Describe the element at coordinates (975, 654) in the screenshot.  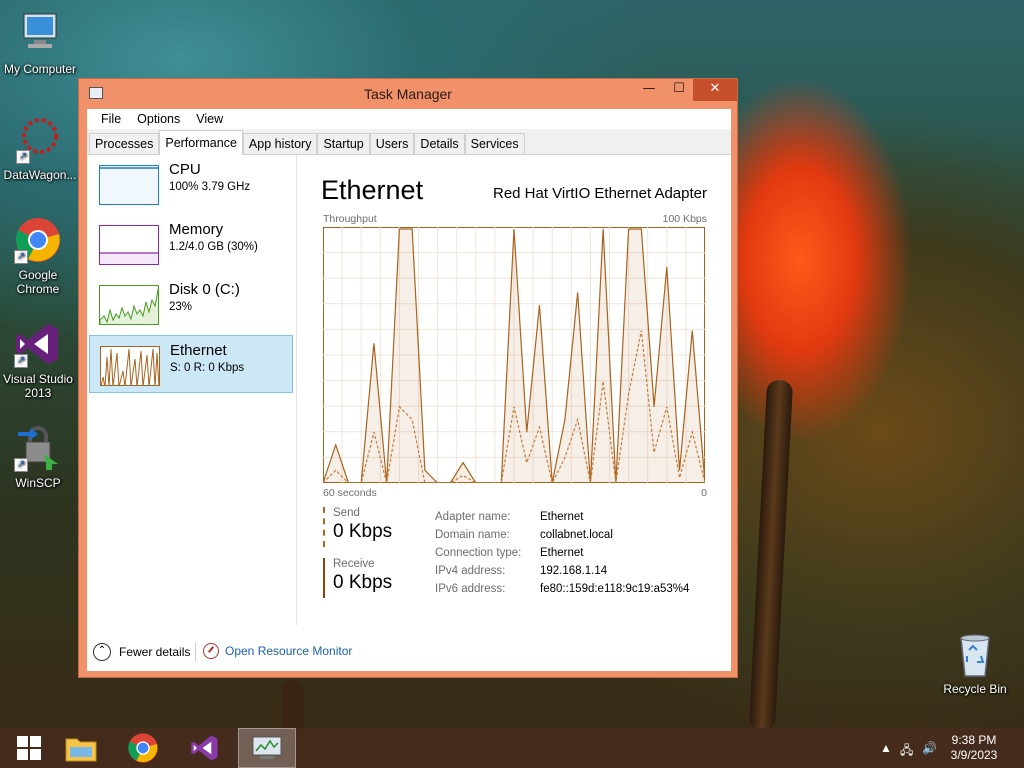
I see `recycle-bin-icon` at that location.